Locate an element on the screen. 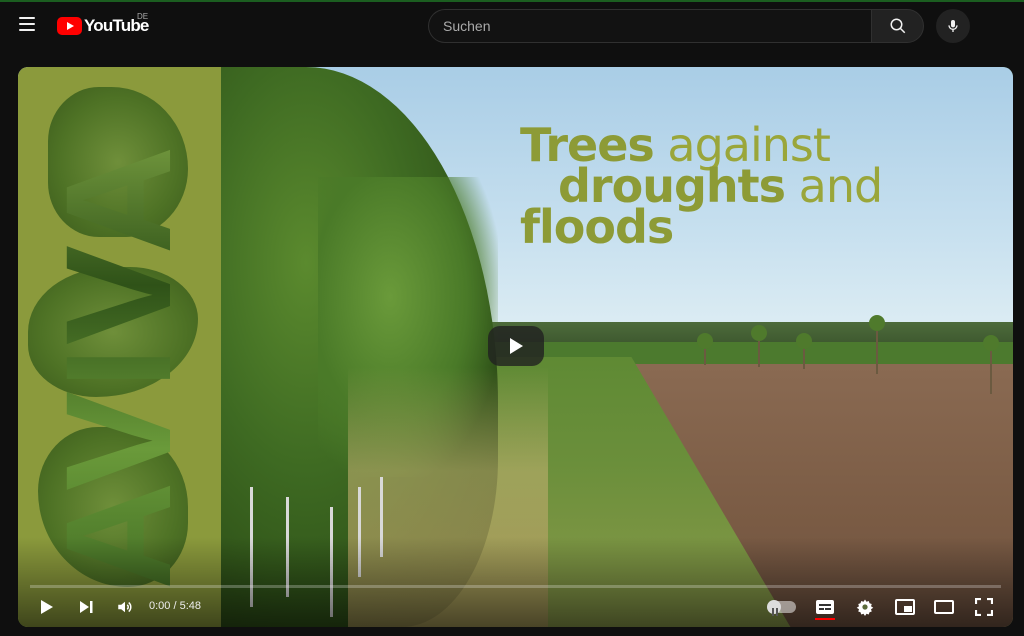  theater-mode-button is located at coordinates (944, 607).